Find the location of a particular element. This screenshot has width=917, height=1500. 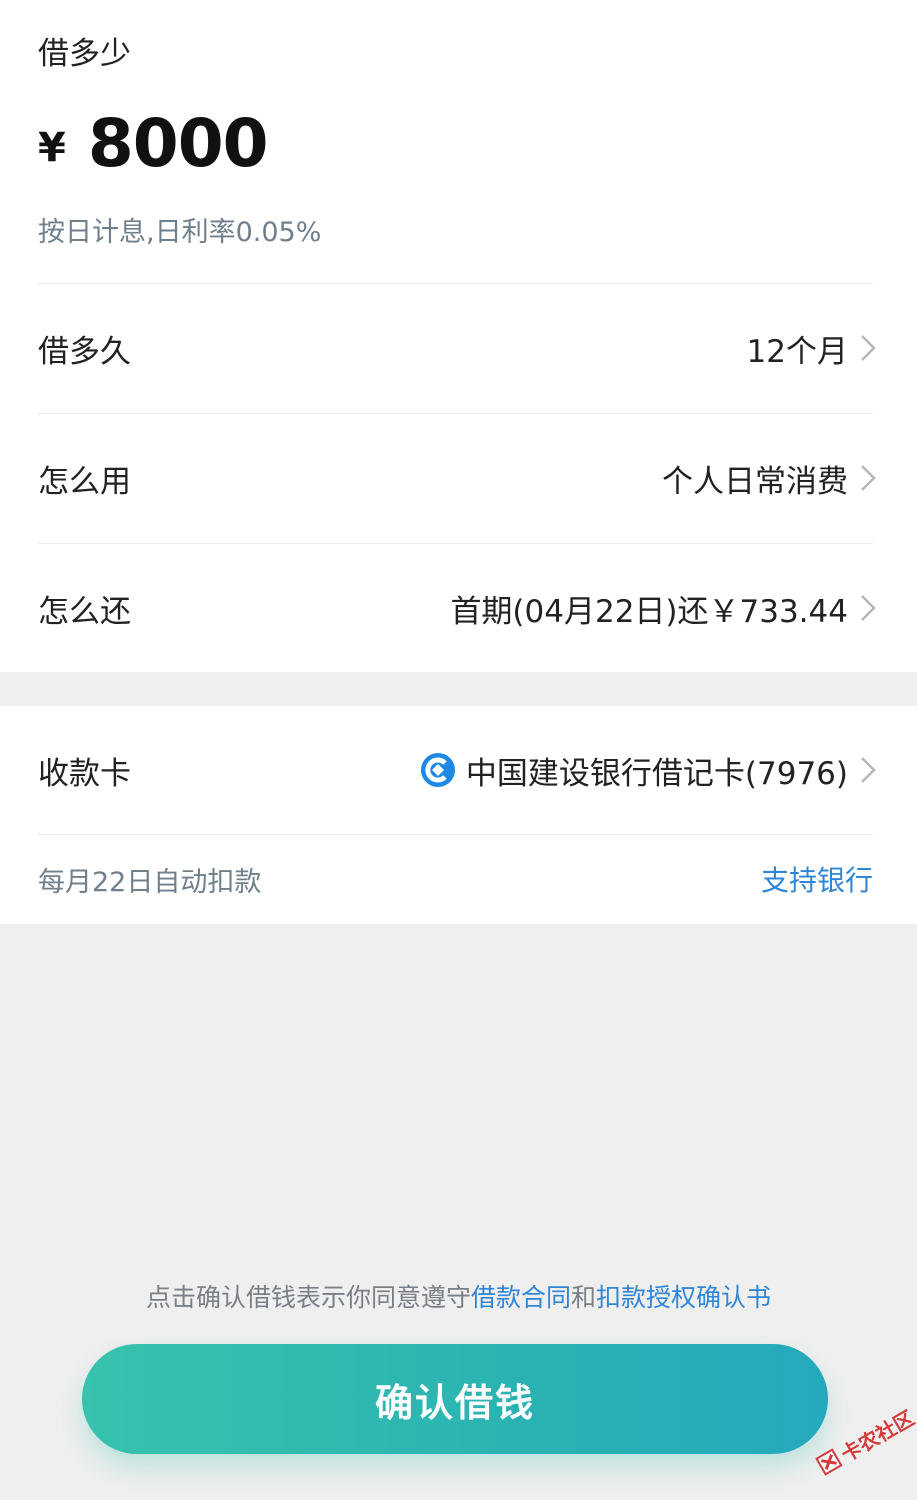

receiving-card-row: 收款卡 中国建设银行借记卡(7976) is located at coordinates (458, 770).